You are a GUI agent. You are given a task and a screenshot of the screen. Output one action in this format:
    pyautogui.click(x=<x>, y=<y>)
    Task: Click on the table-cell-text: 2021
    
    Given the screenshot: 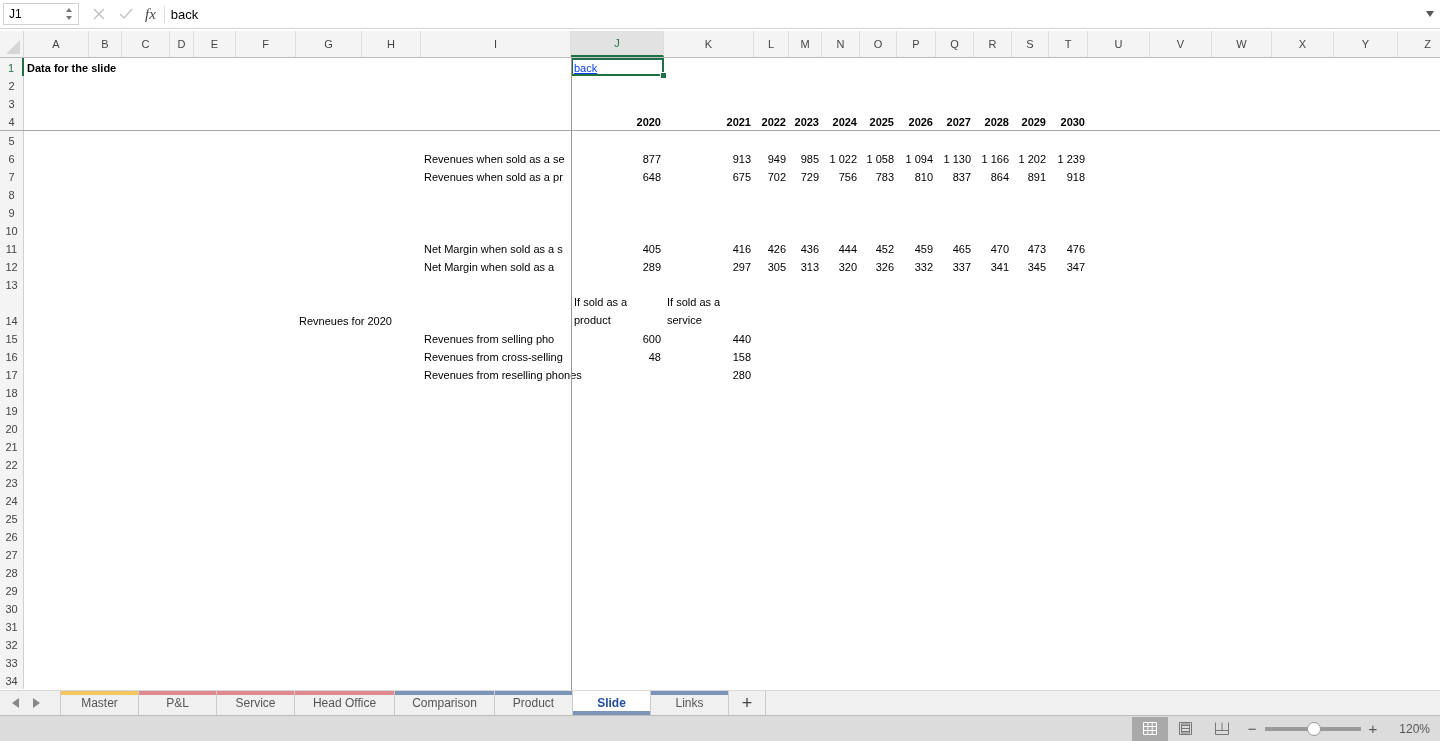 What is the action you would take?
    pyautogui.click(x=738, y=122)
    